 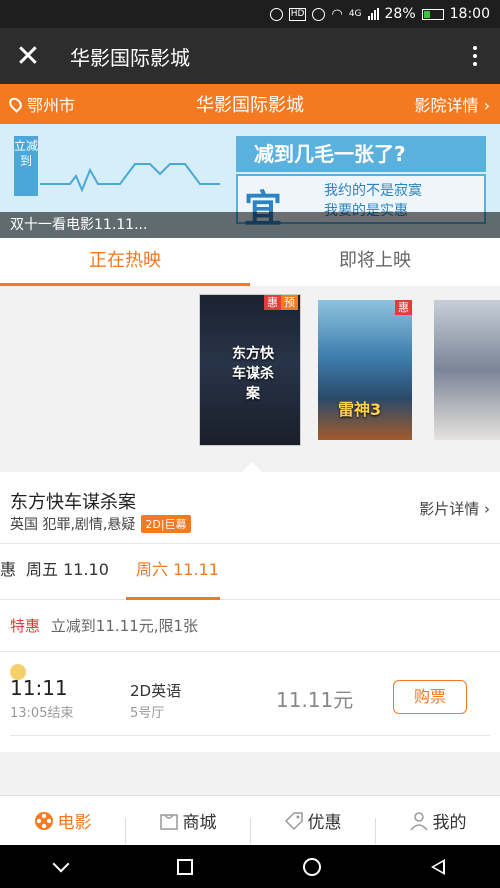 I want to click on showtime-language: 2D英语, so click(x=156, y=691).